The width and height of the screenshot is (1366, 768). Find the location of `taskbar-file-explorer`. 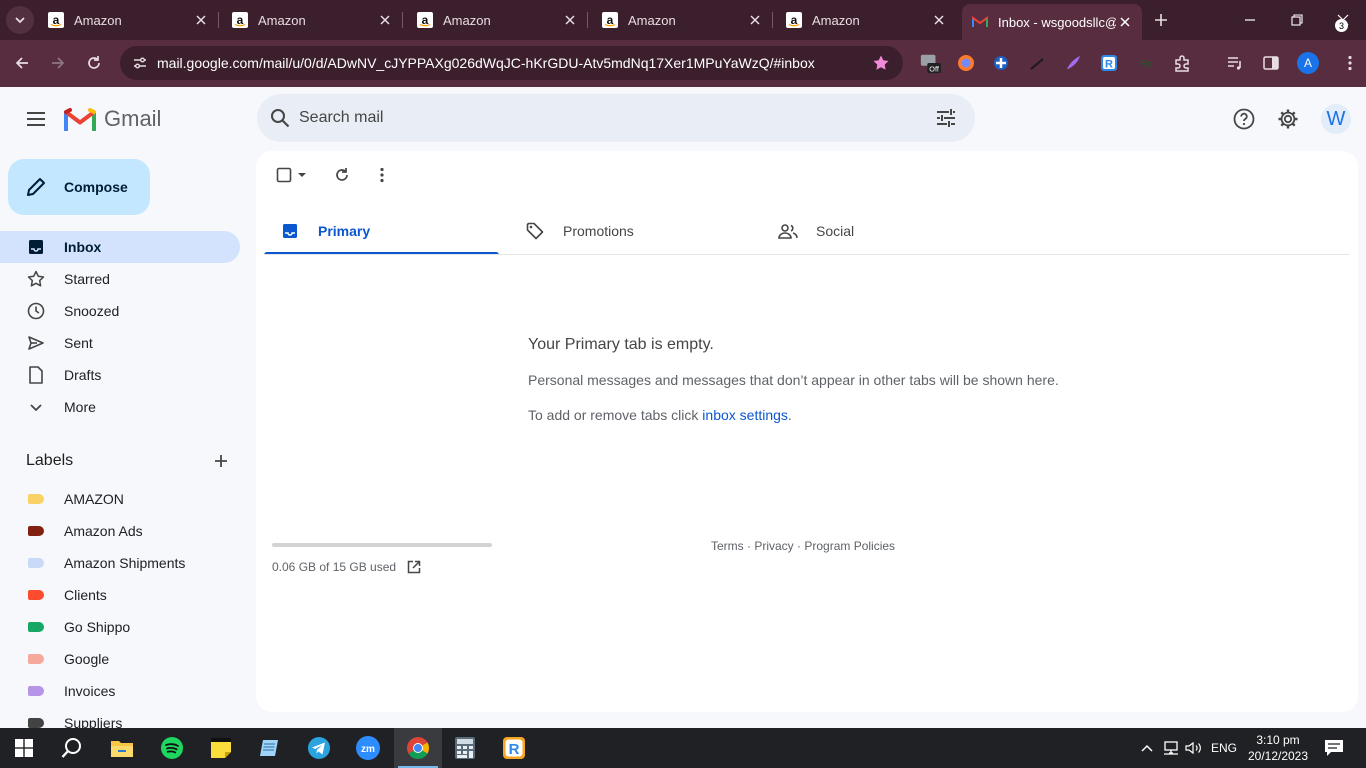

taskbar-file-explorer is located at coordinates (122, 748).